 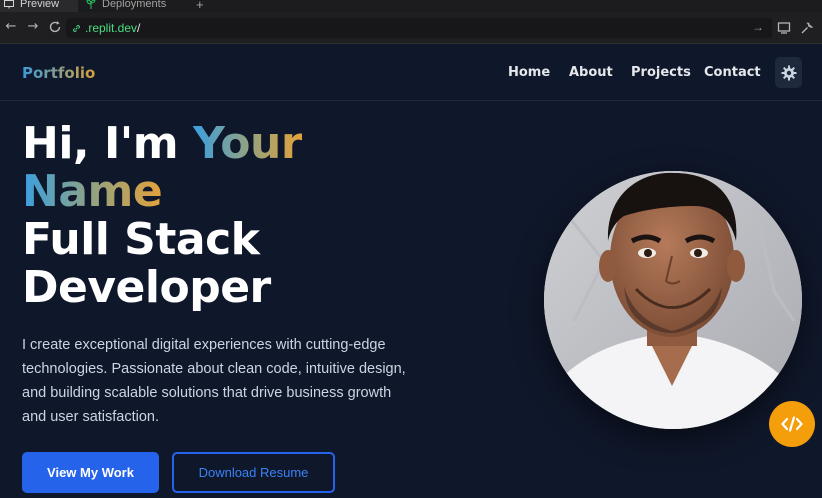 What do you see at coordinates (11, 27) in the screenshot?
I see `back-arrow-icon: ←` at bounding box center [11, 27].